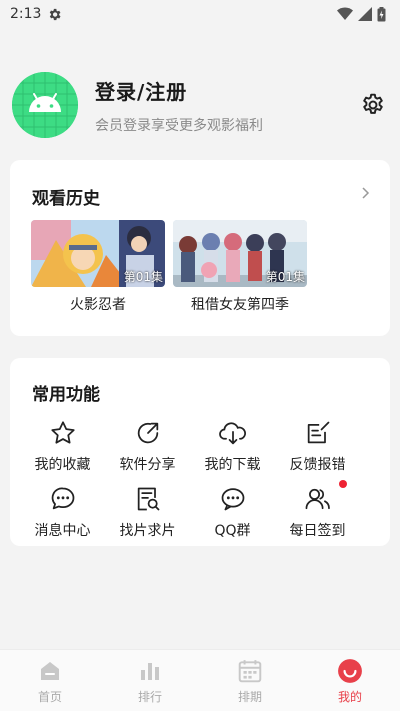  I want to click on nav-home: 首页, so click(50, 680).